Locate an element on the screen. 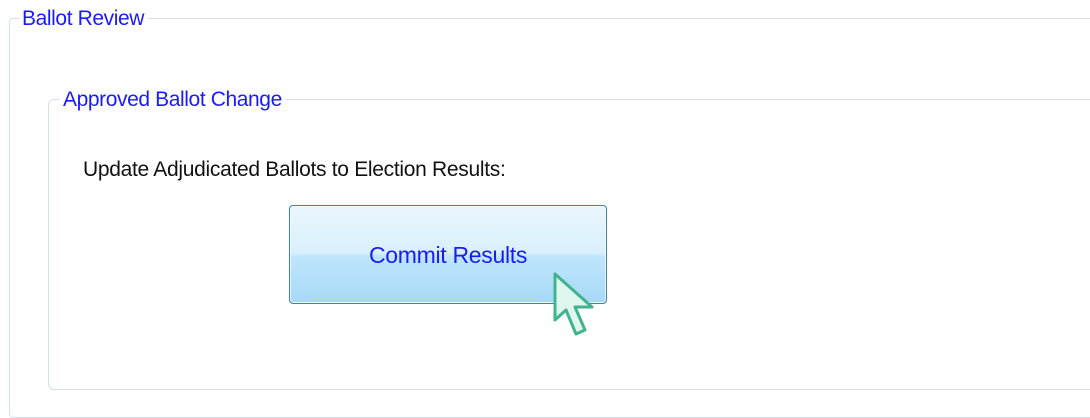 Image resolution: width=1090 pixels, height=418 pixels. ballot-review-title: Ballot Review is located at coordinates (83, 19).